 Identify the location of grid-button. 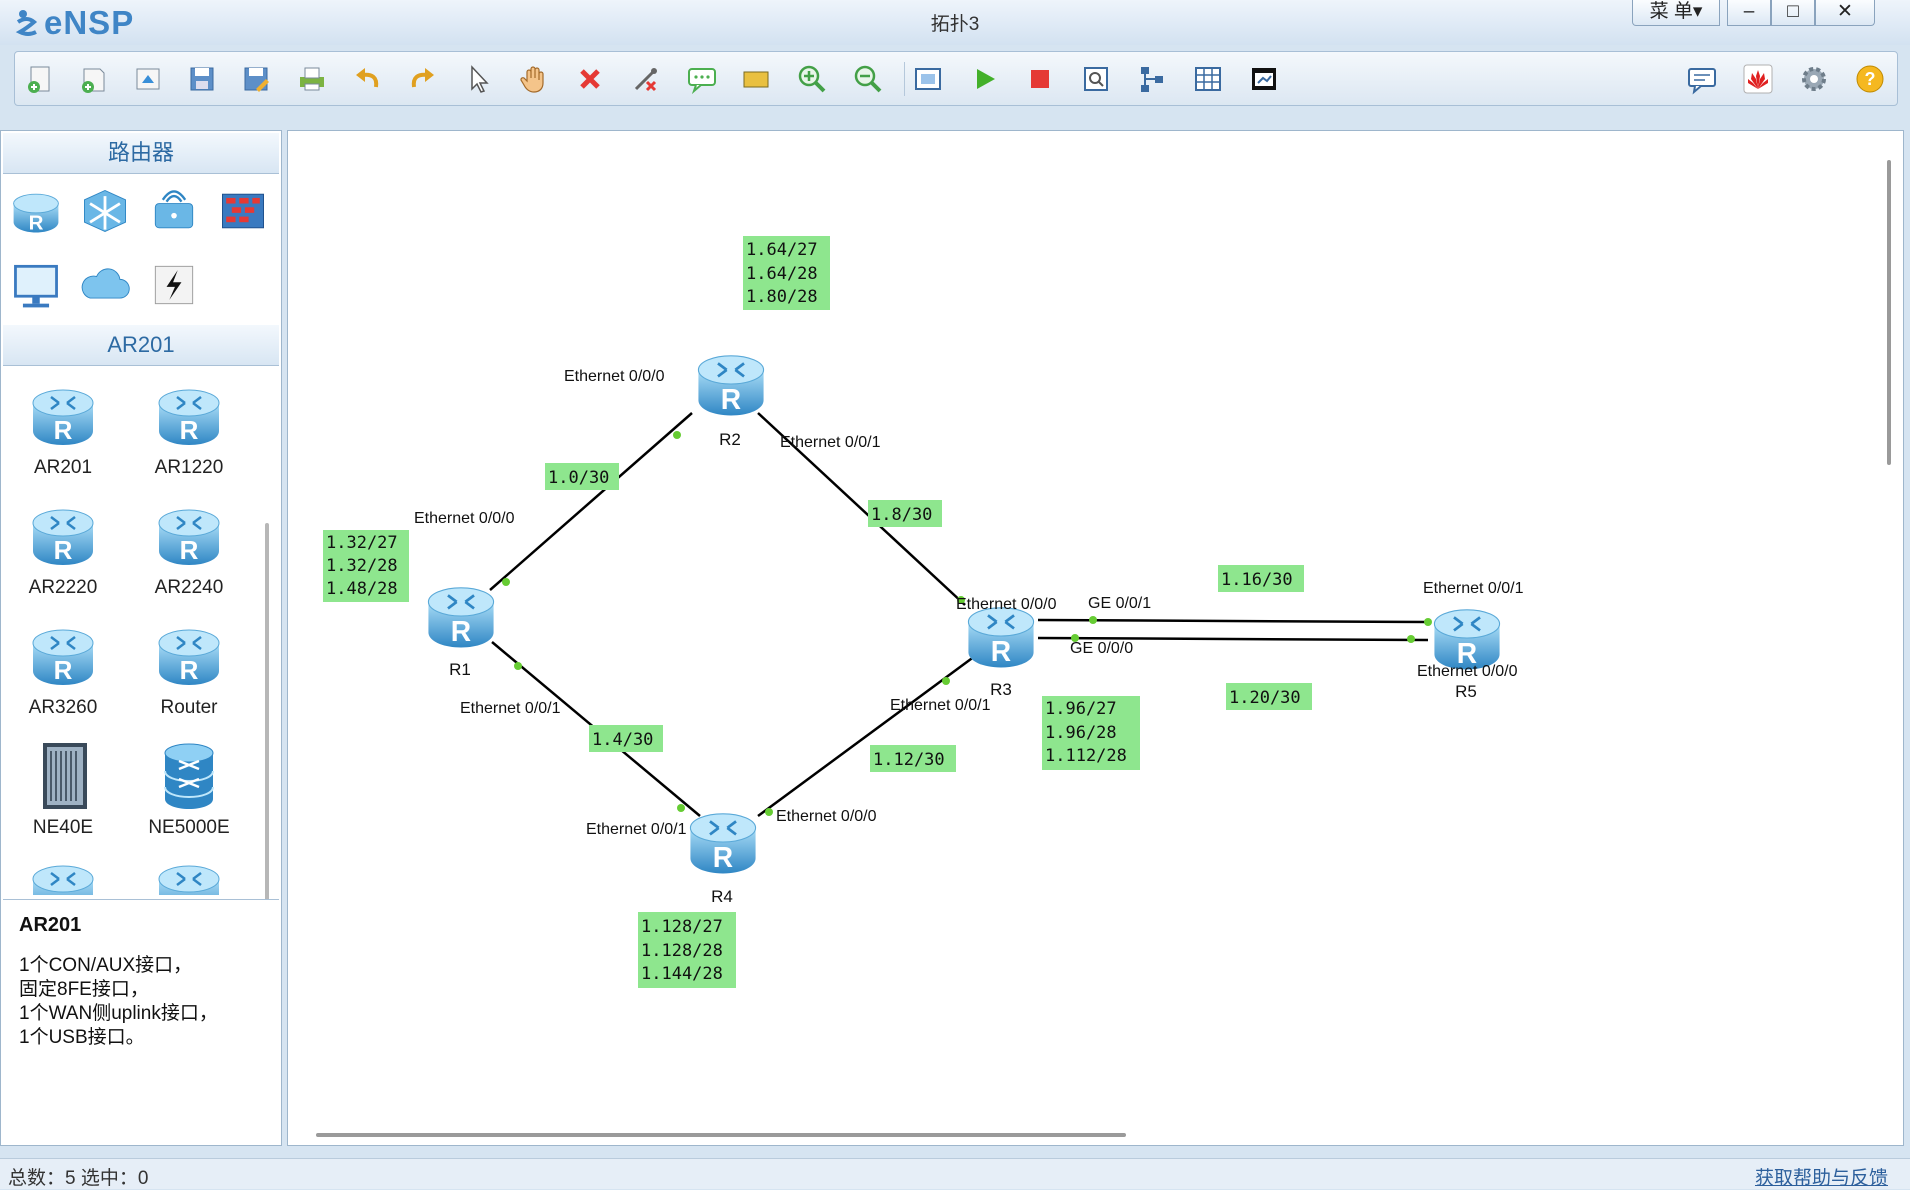
(1208, 79).